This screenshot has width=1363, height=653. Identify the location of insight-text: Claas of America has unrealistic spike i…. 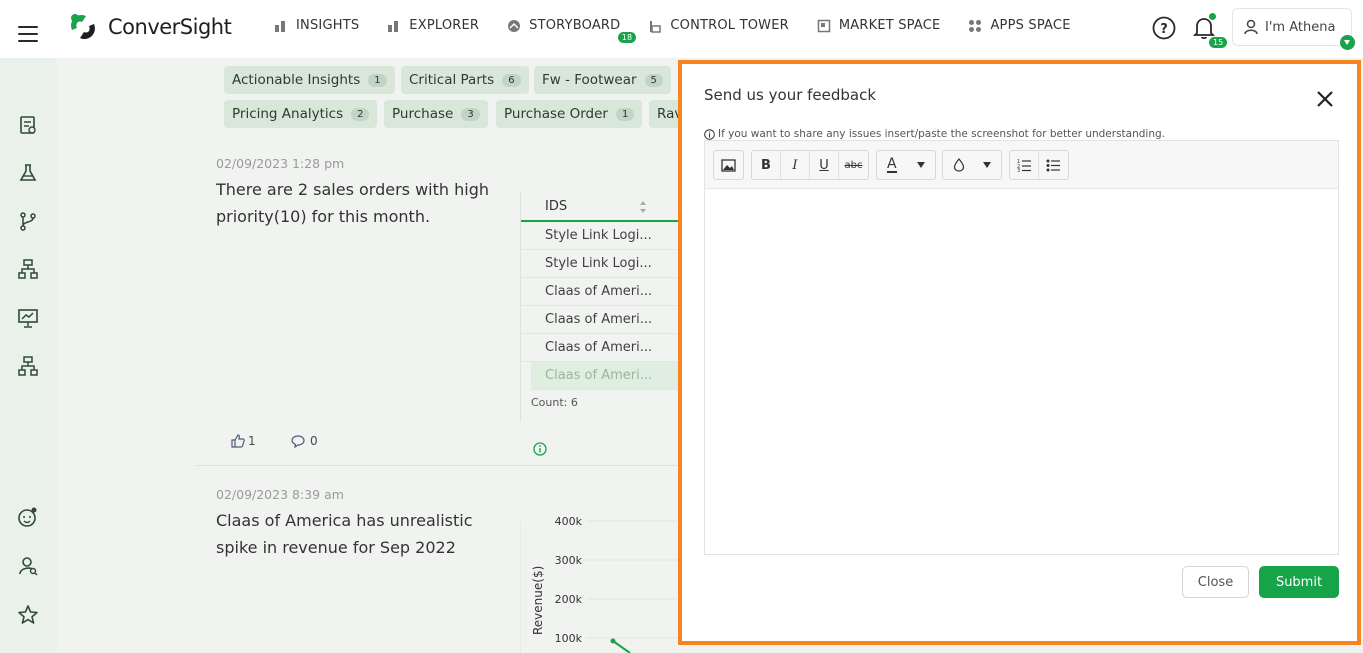
(366, 534).